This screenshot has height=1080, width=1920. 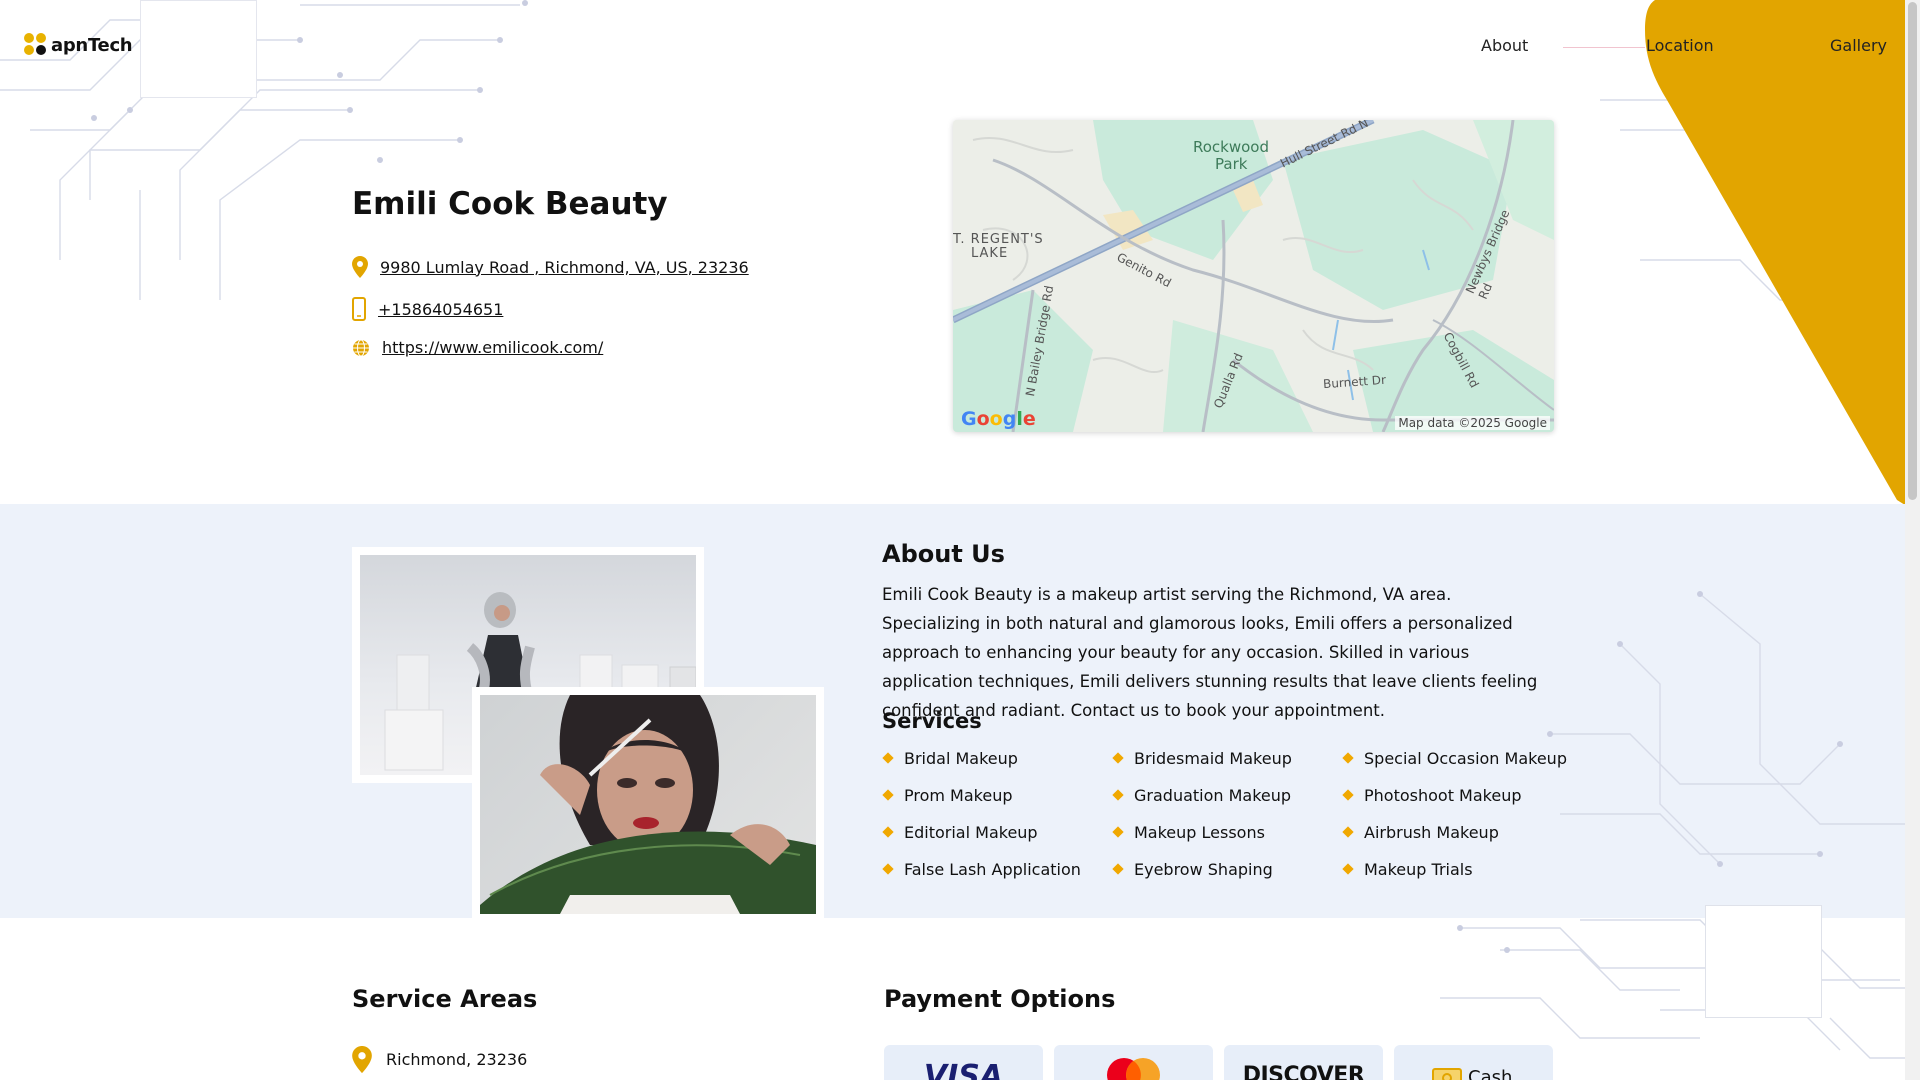 What do you see at coordinates (1490, 1073) in the screenshot?
I see `cash-label: Cash` at bounding box center [1490, 1073].